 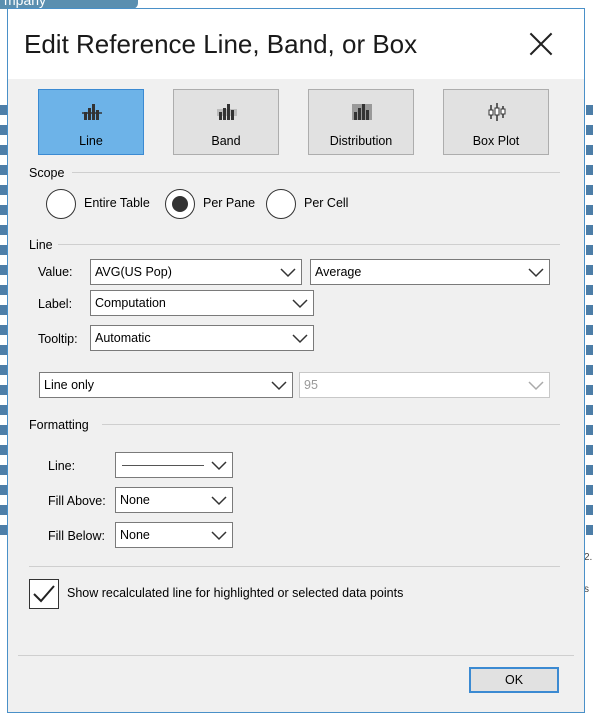 I want to click on recalc-divider, so click(x=294, y=566).